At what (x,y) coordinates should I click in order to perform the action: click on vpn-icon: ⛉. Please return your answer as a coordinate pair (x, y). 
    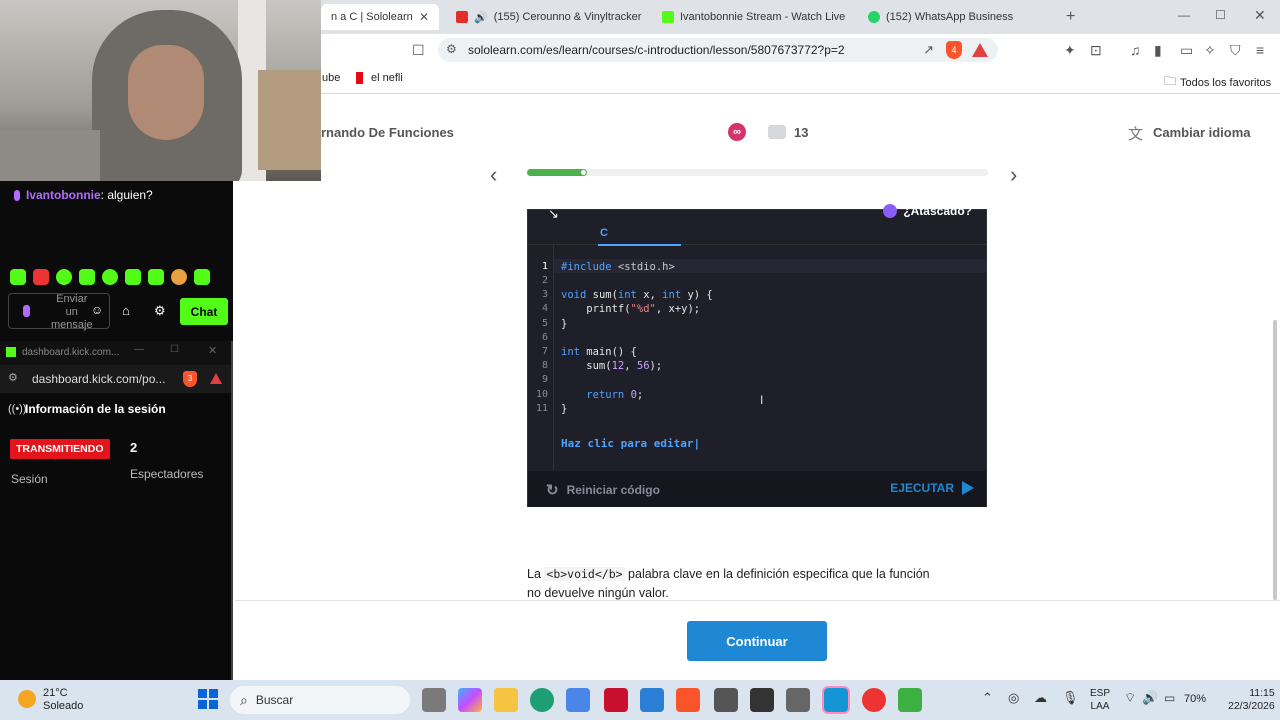
    Looking at the image, I should click on (1235, 50).